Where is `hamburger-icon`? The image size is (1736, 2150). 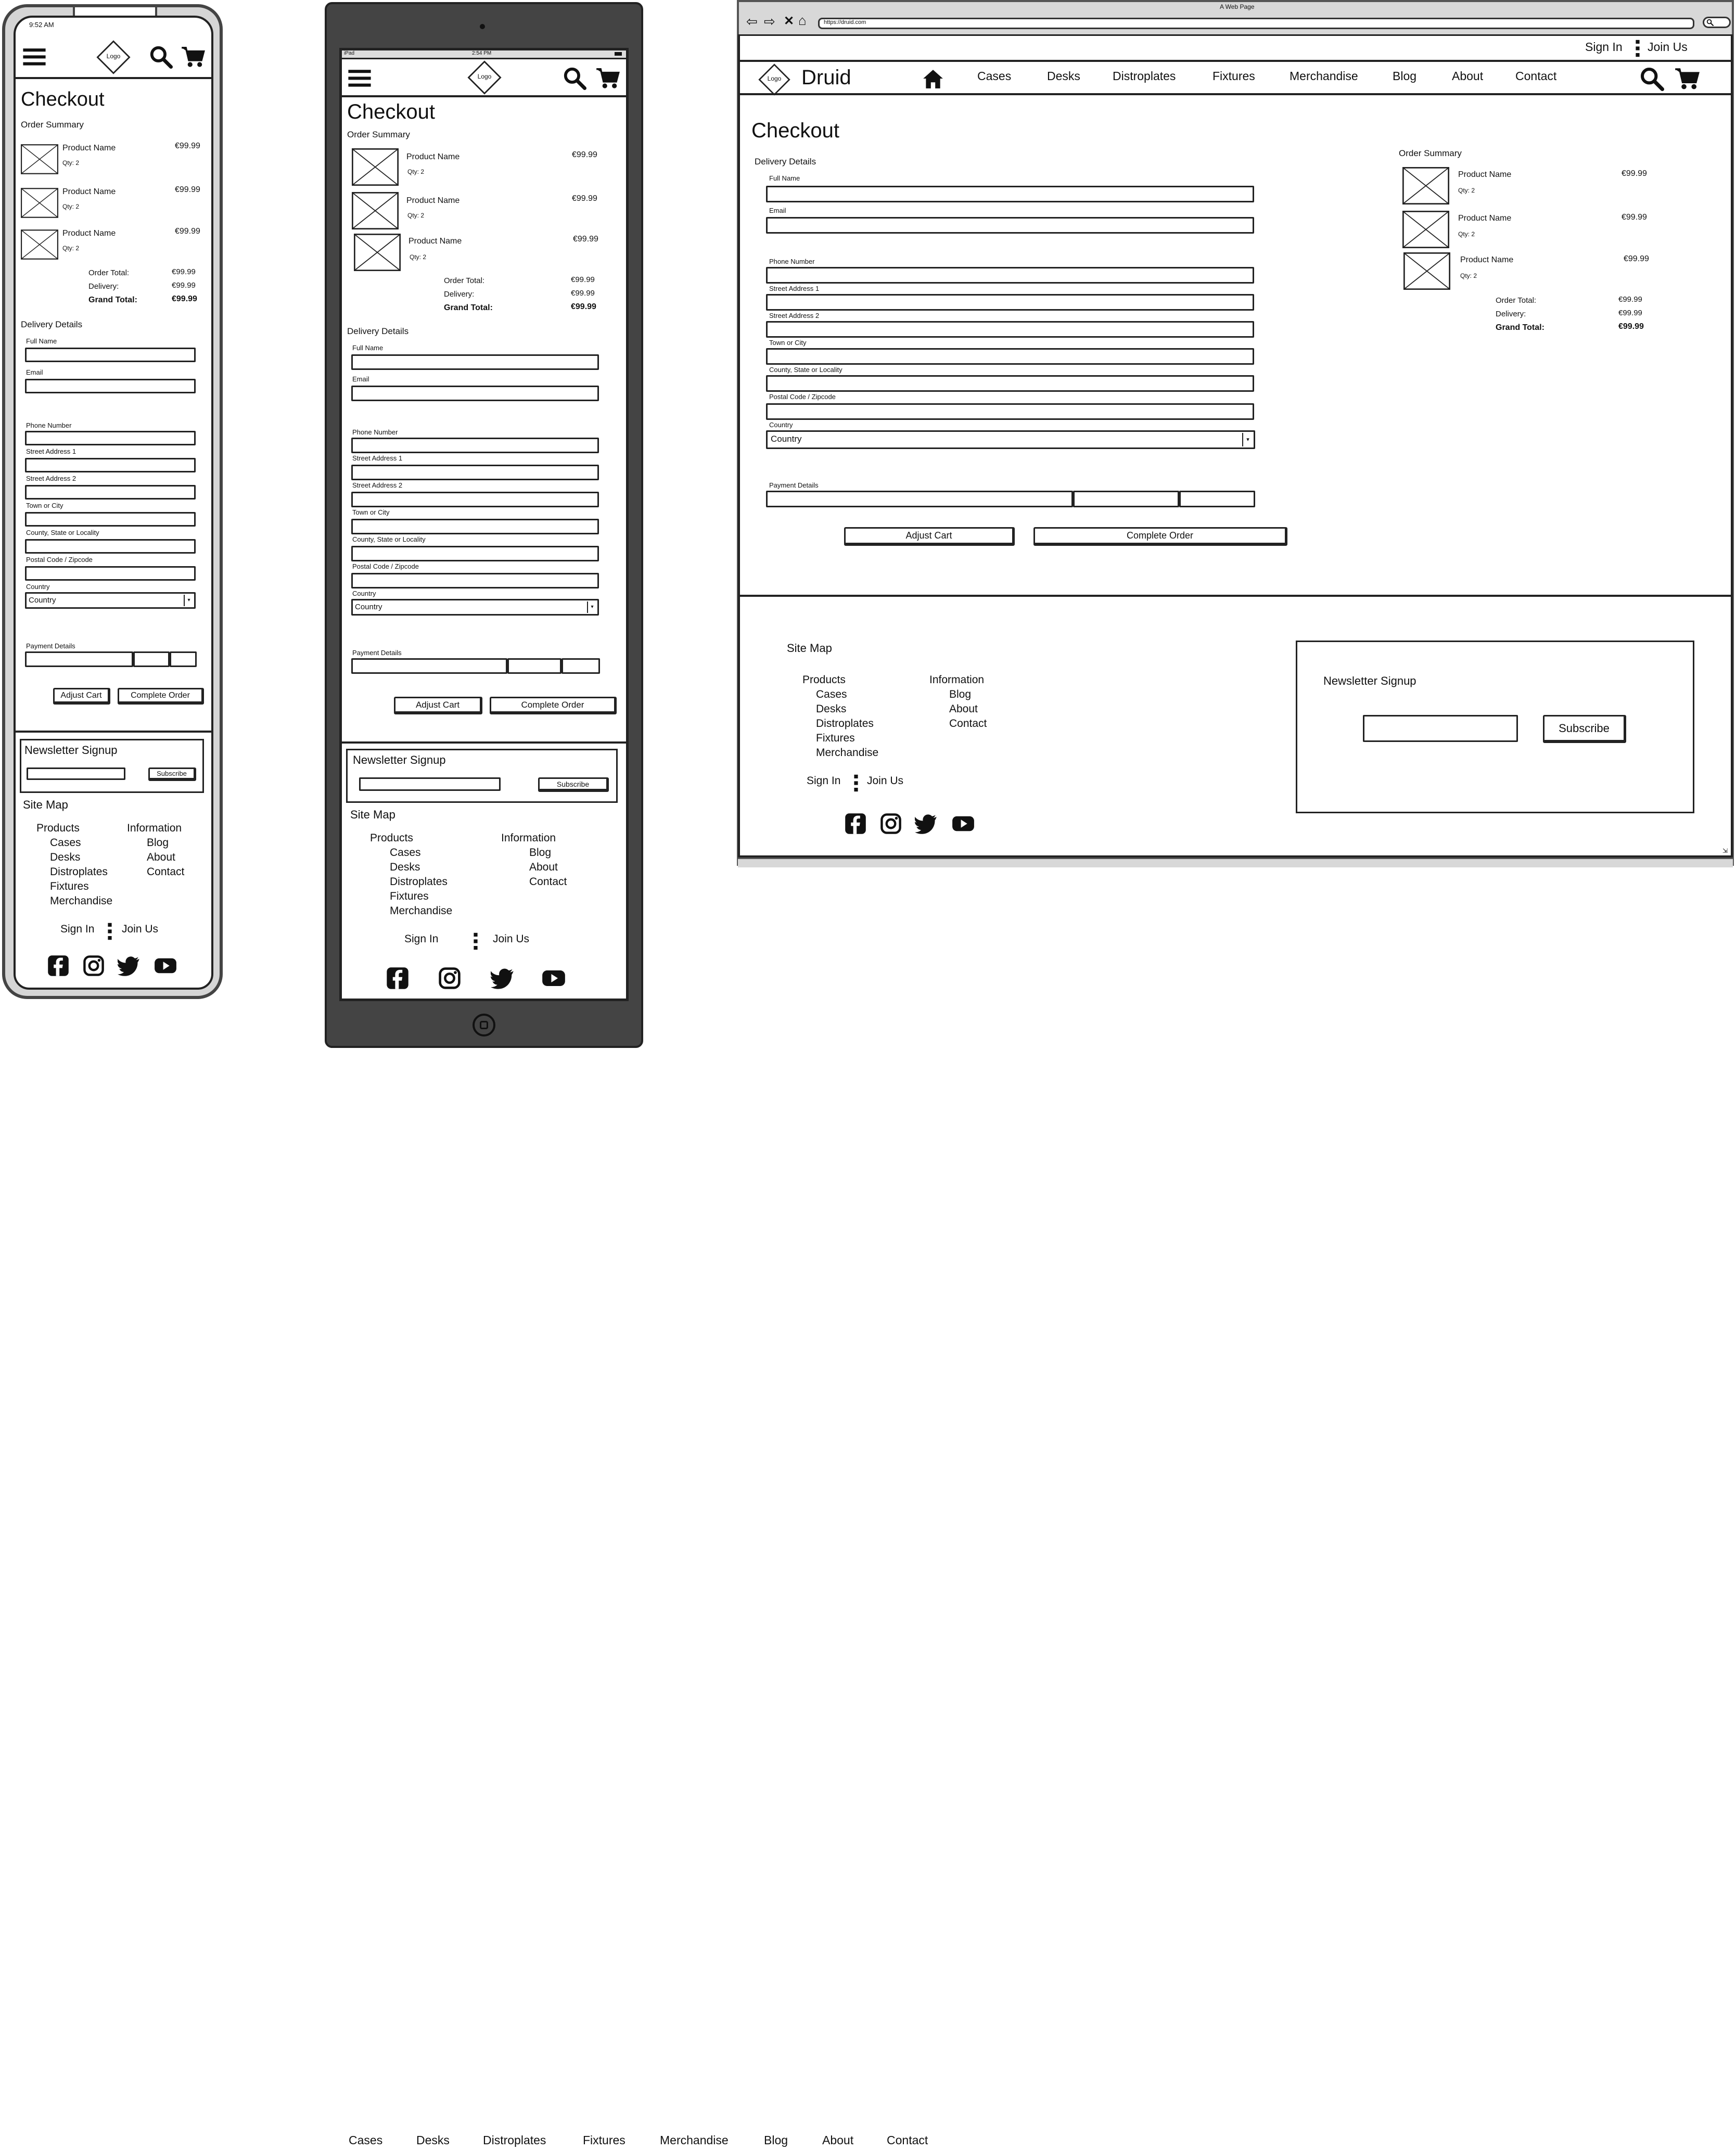 hamburger-icon is located at coordinates (34, 58).